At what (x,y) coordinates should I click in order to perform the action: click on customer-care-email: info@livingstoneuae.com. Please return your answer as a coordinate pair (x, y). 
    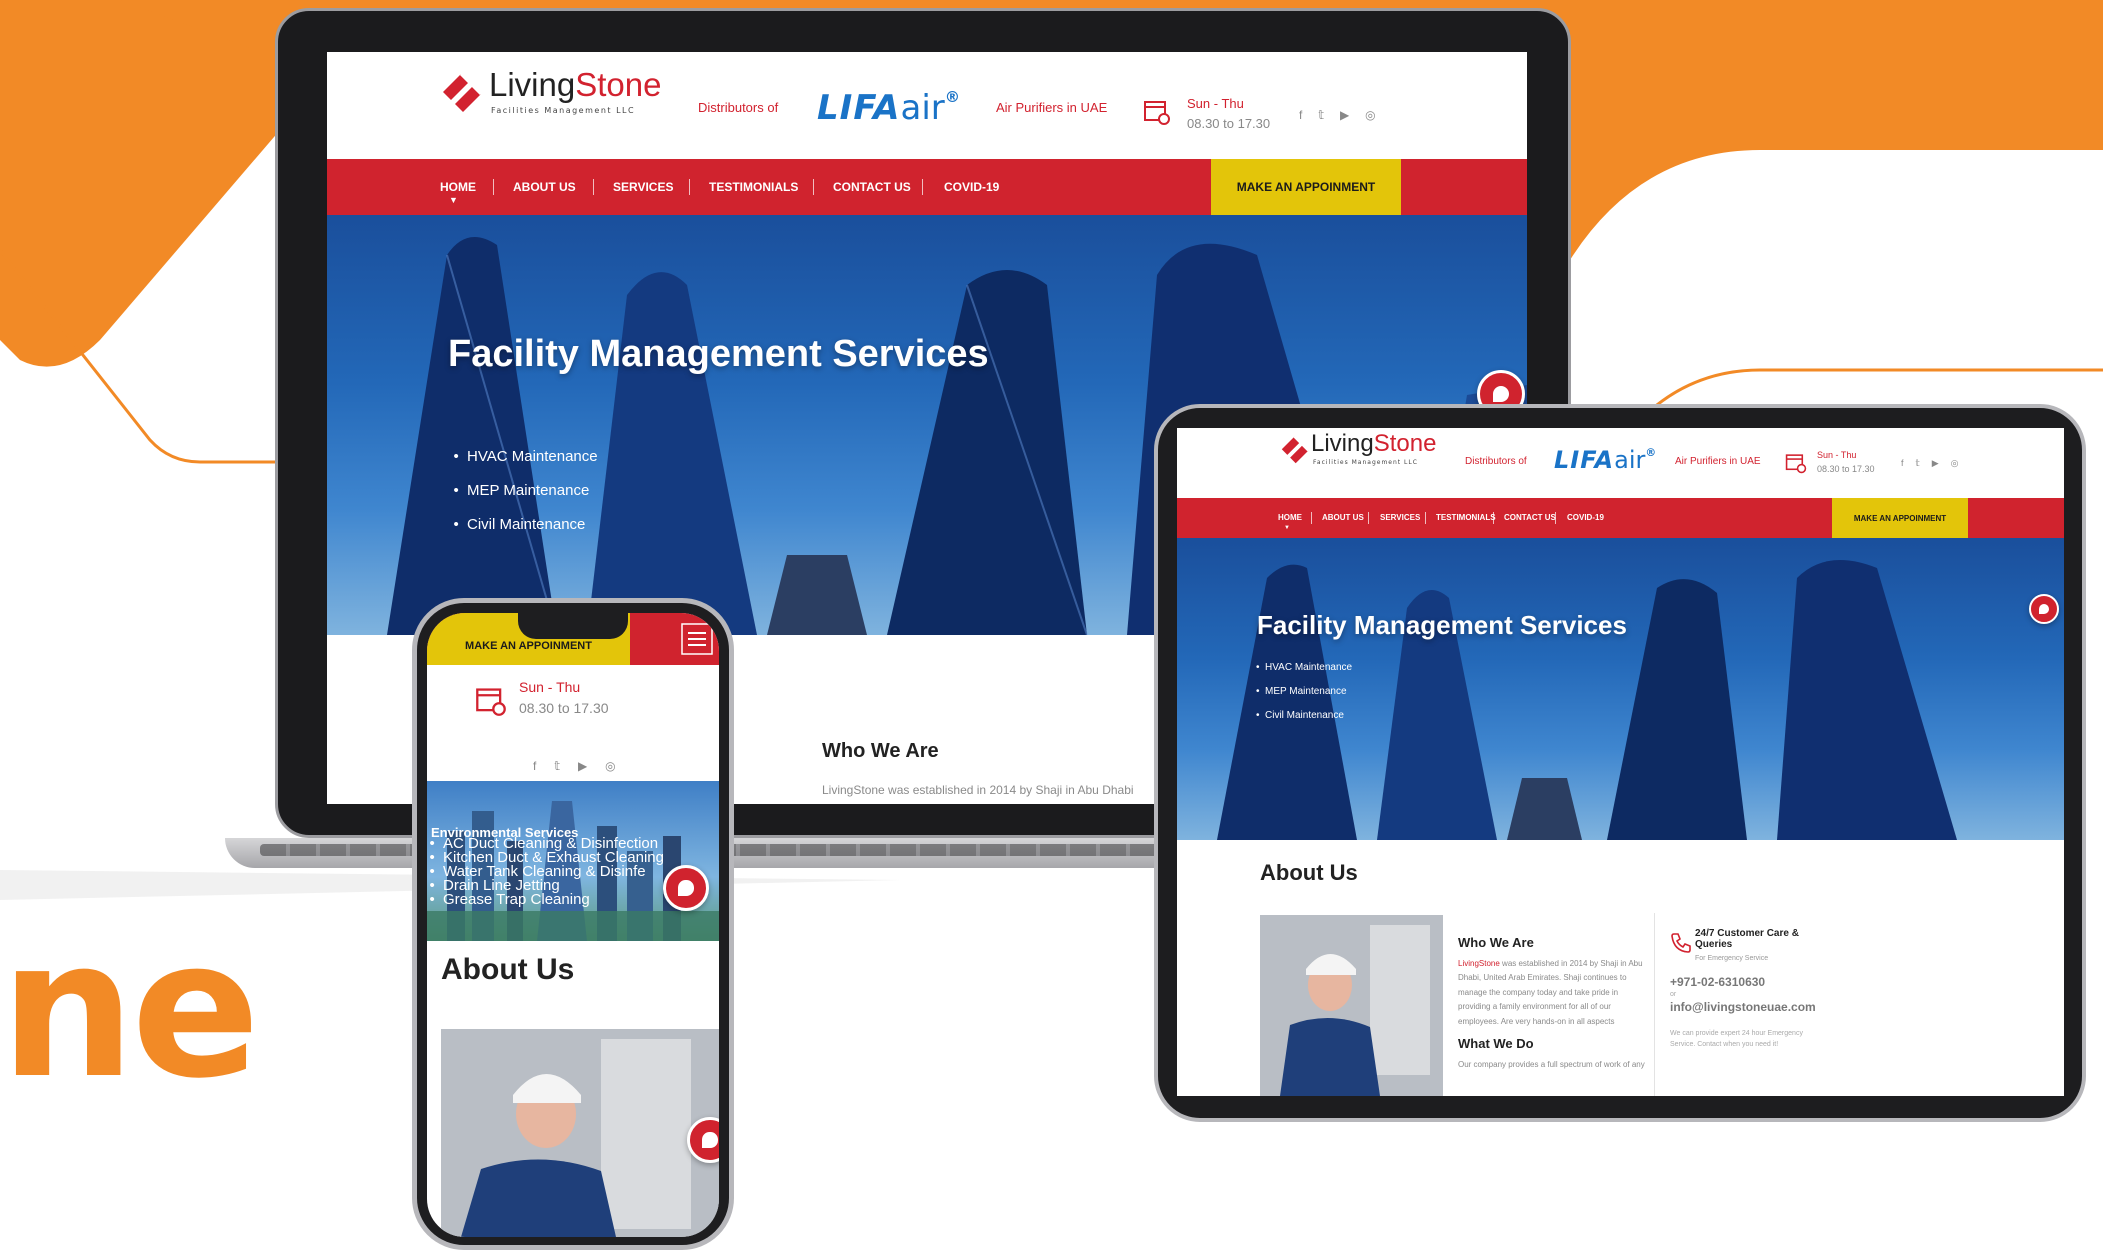
    Looking at the image, I should click on (1743, 1007).